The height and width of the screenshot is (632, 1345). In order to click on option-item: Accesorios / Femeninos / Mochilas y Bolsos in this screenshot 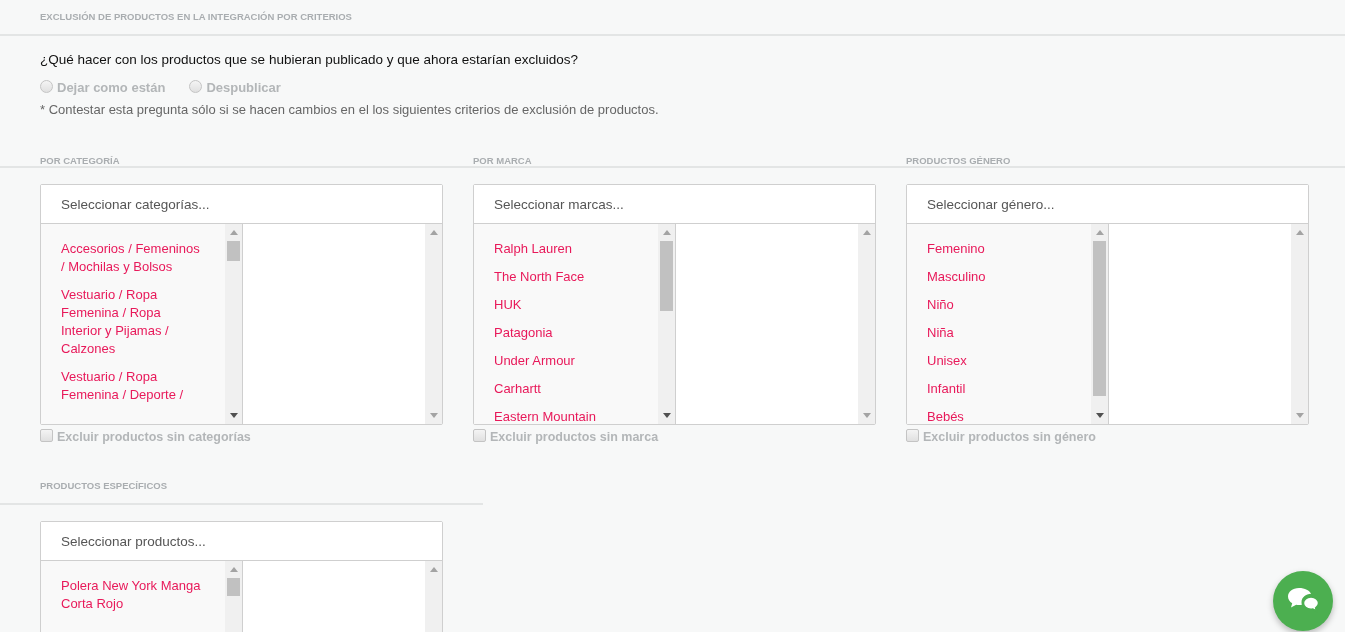, I will do `click(143, 258)`.